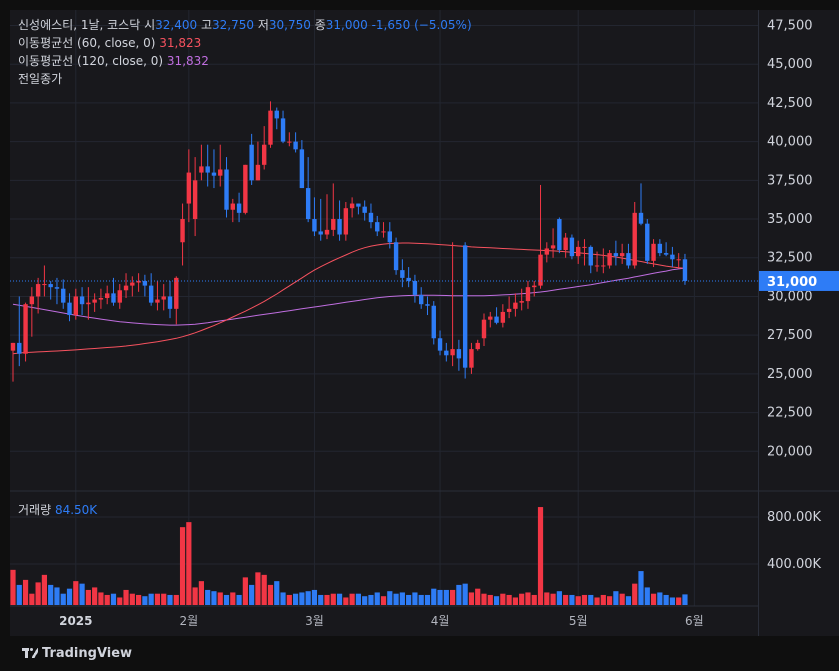 This screenshot has height=671, width=839. I want to click on legend-ma60-label: 이동평균선 (60, close, 0), so click(86, 43).